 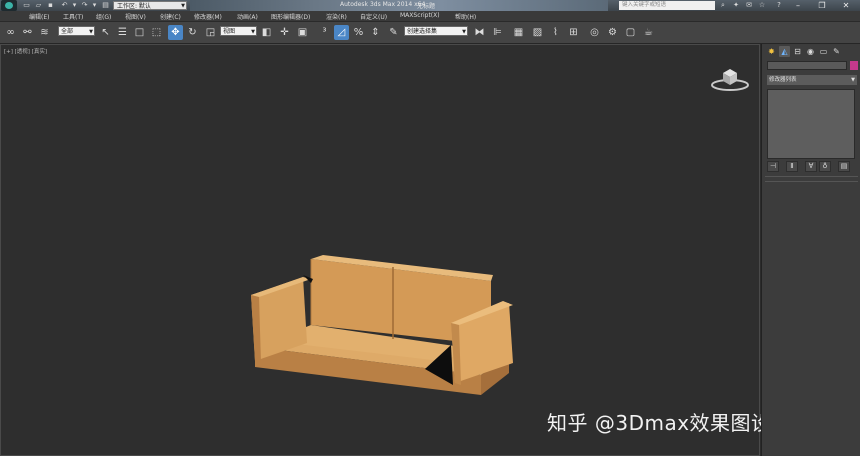 I want to click on sofa-model, so click(x=386, y=335).